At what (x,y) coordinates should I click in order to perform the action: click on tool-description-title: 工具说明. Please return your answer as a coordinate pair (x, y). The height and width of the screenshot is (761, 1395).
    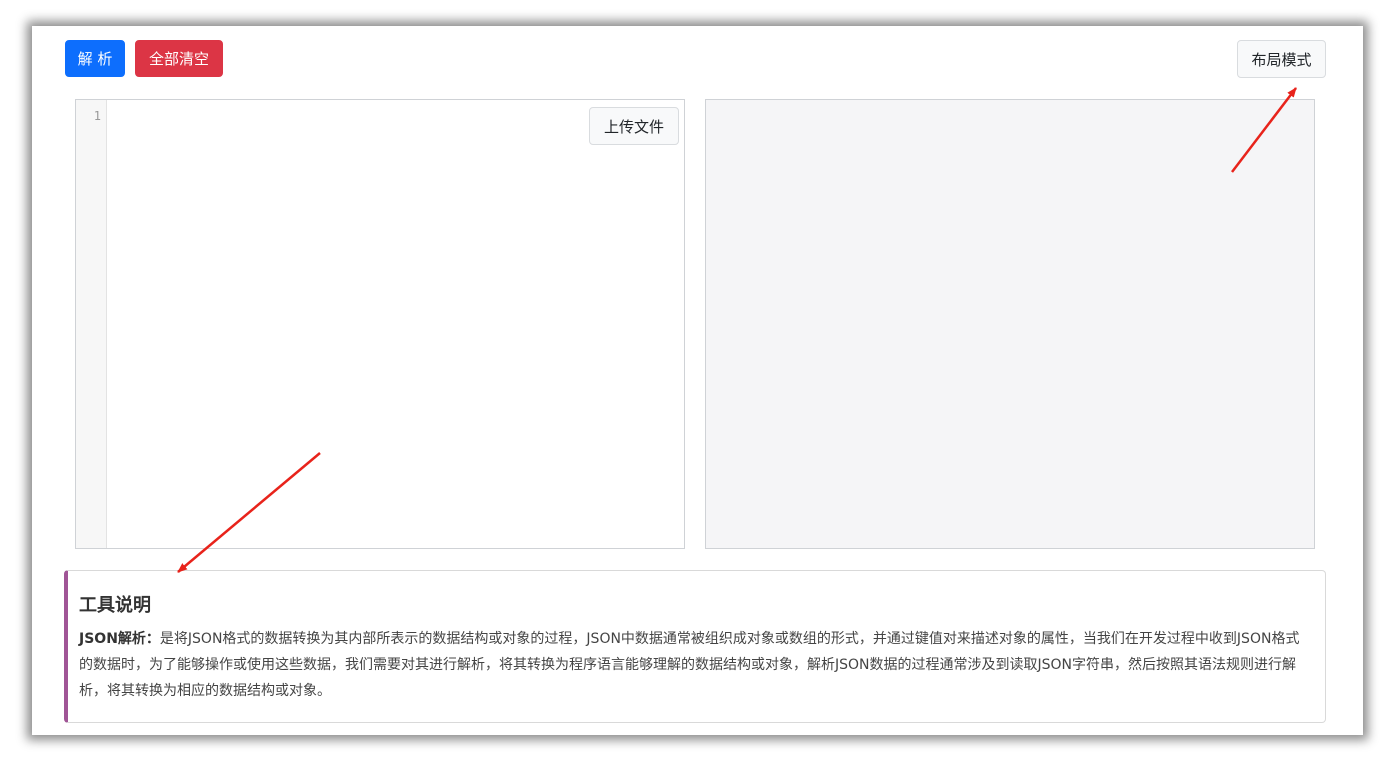
    Looking at the image, I should click on (115, 605).